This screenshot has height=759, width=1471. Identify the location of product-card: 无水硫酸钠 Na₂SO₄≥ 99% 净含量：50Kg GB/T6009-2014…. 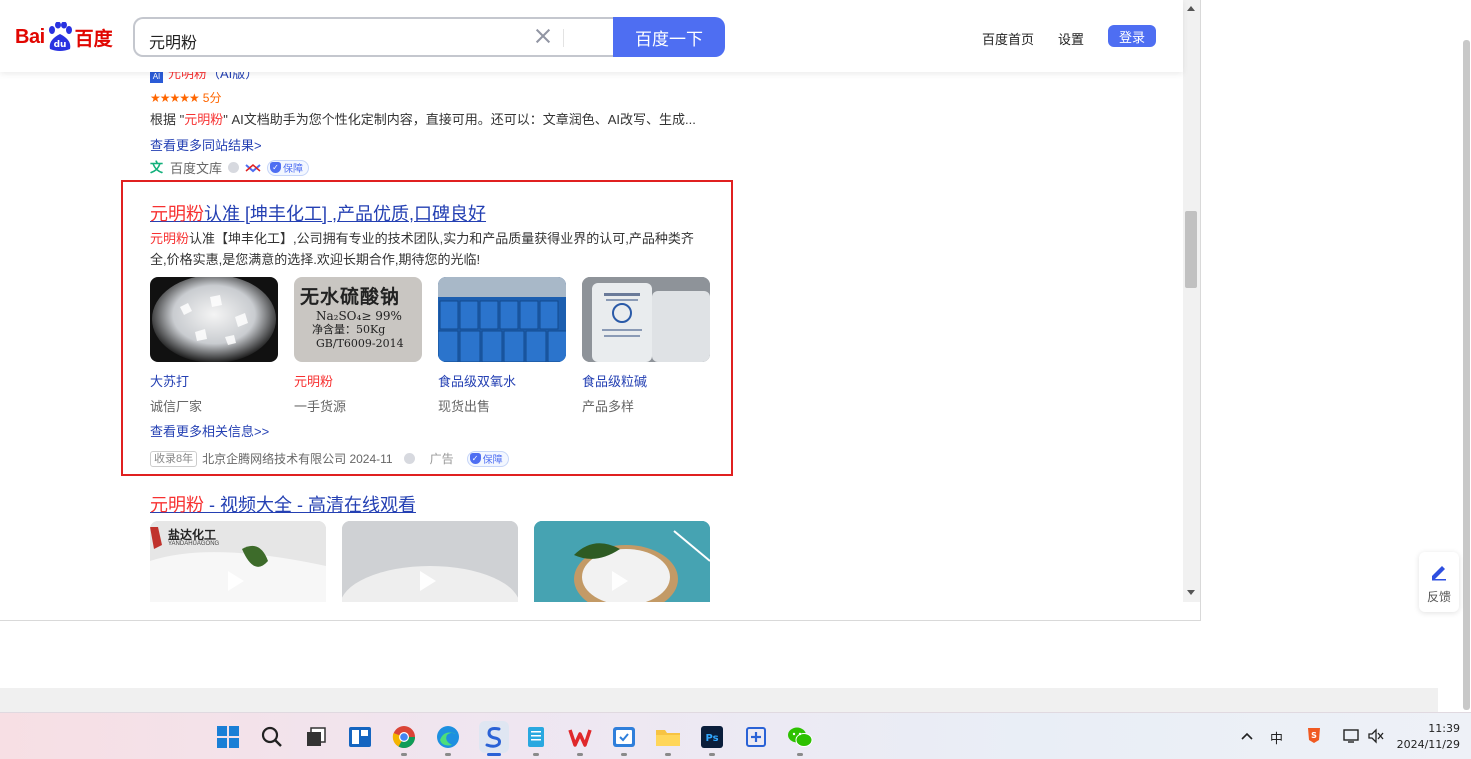
(358, 346).